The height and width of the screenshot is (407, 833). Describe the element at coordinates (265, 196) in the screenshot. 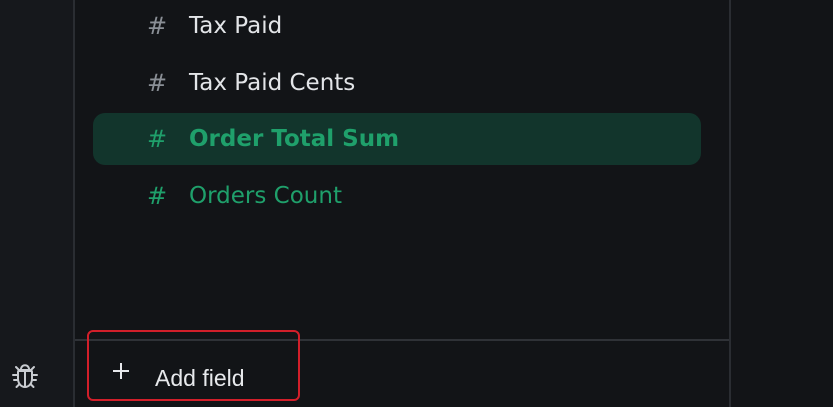

I see `field-label: Orders Count` at that location.